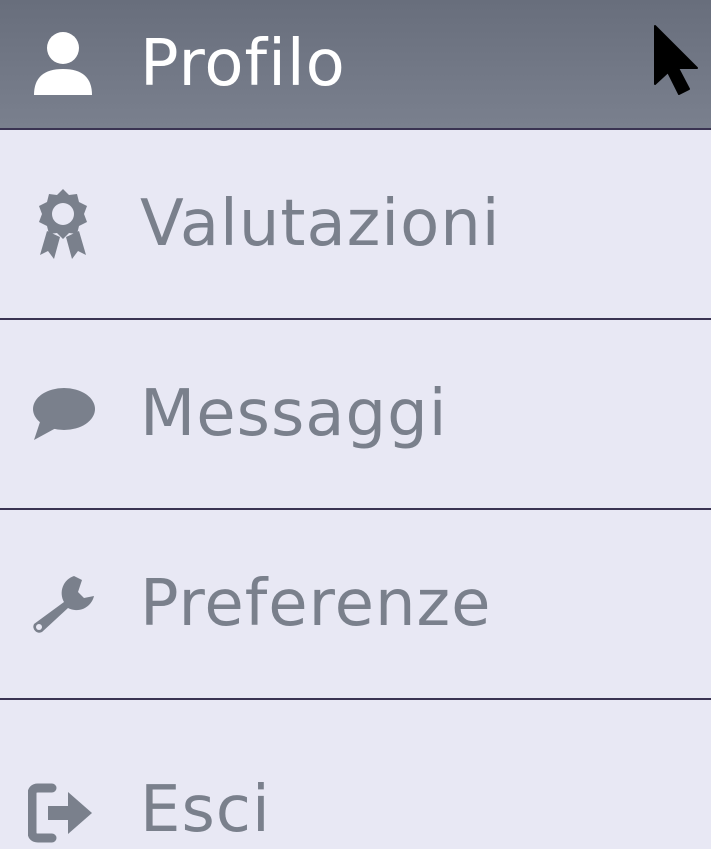 This screenshot has height=849, width=711. Describe the element at coordinates (63, 64) in the screenshot. I see `user-icon` at that location.